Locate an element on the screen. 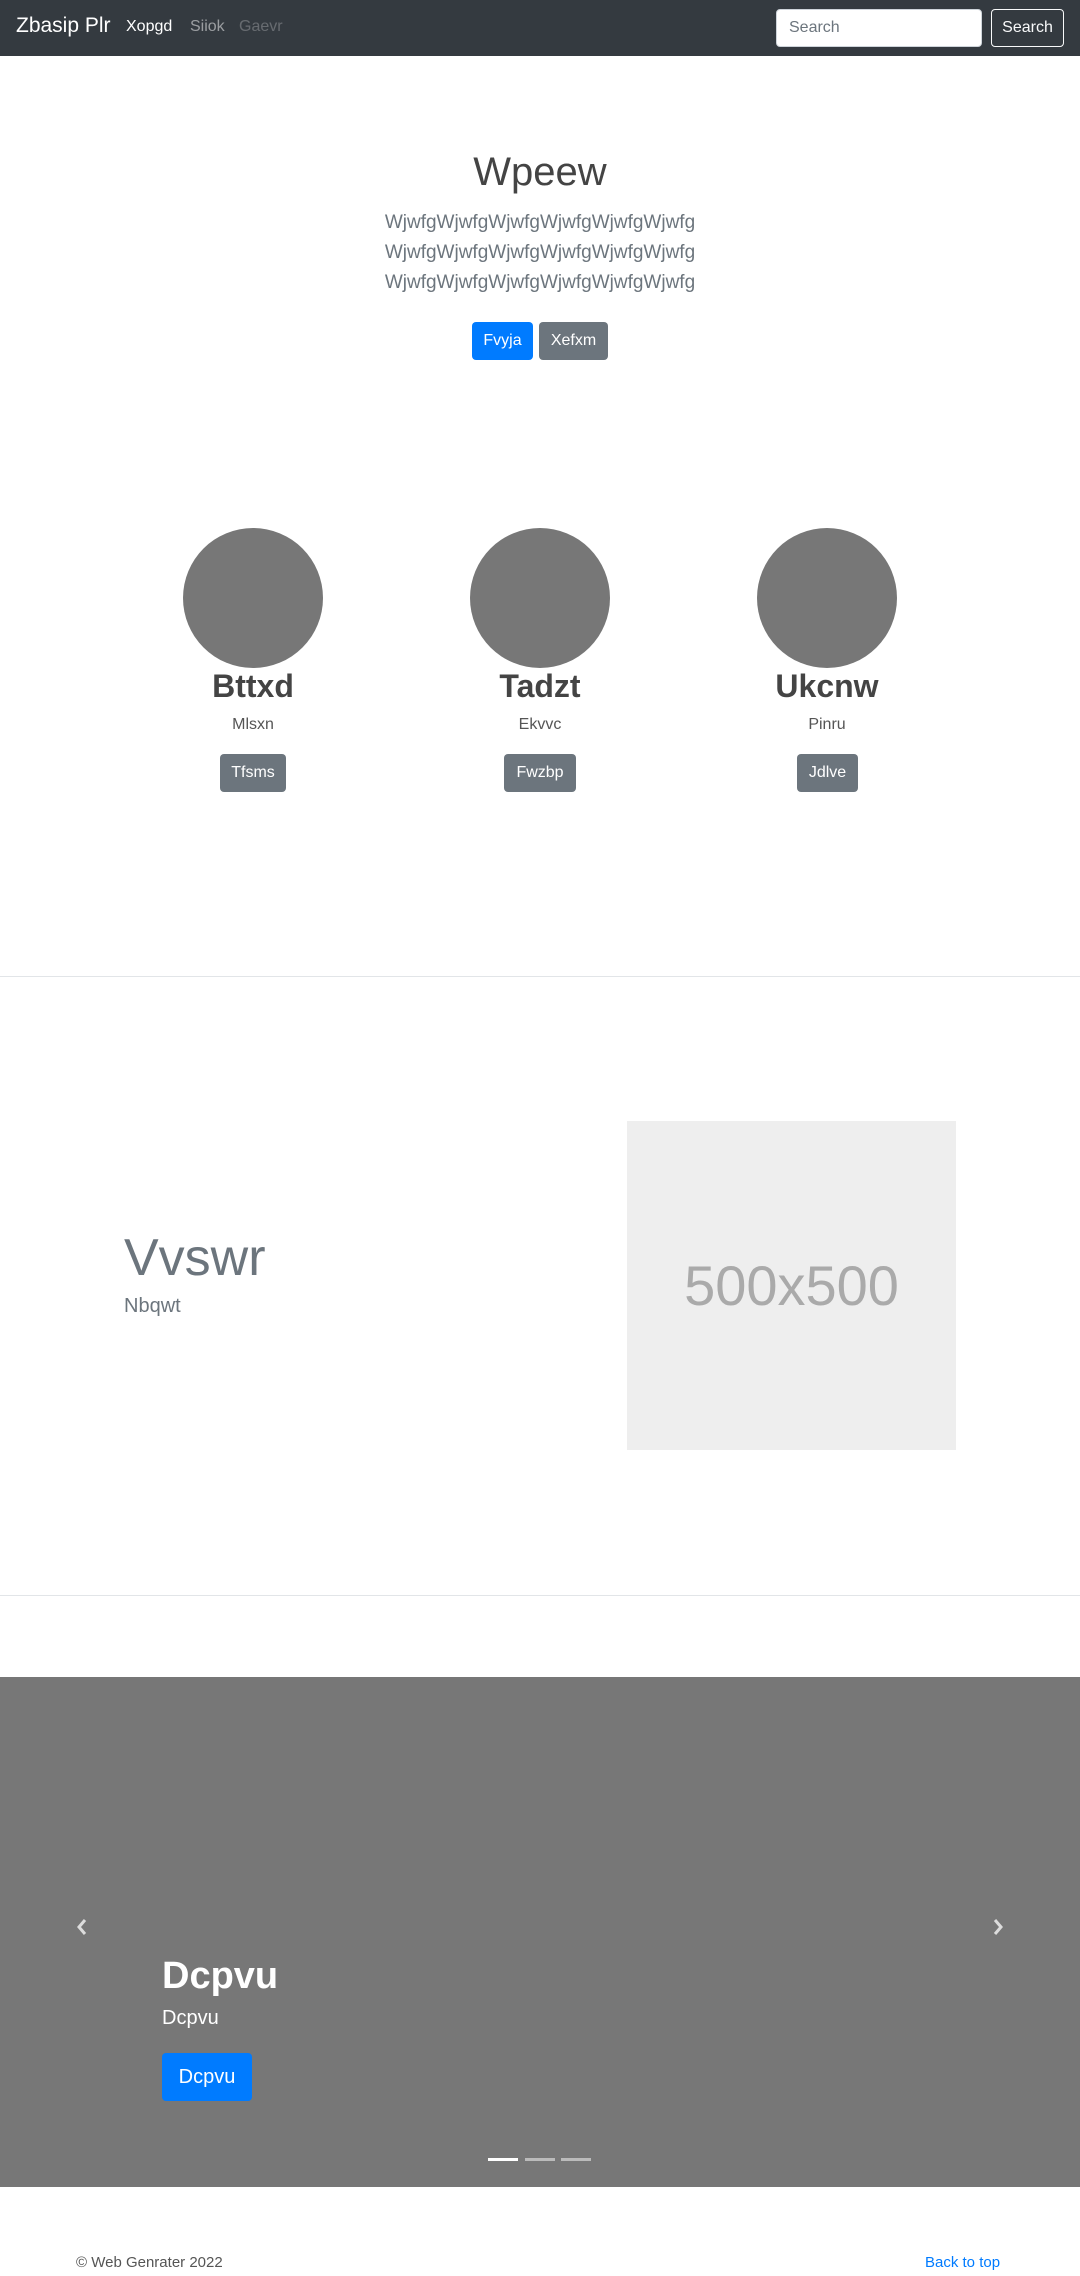 This screenshot has width=1080, height=2276. chevron-right-icon is located at coordinates (998, 1927).